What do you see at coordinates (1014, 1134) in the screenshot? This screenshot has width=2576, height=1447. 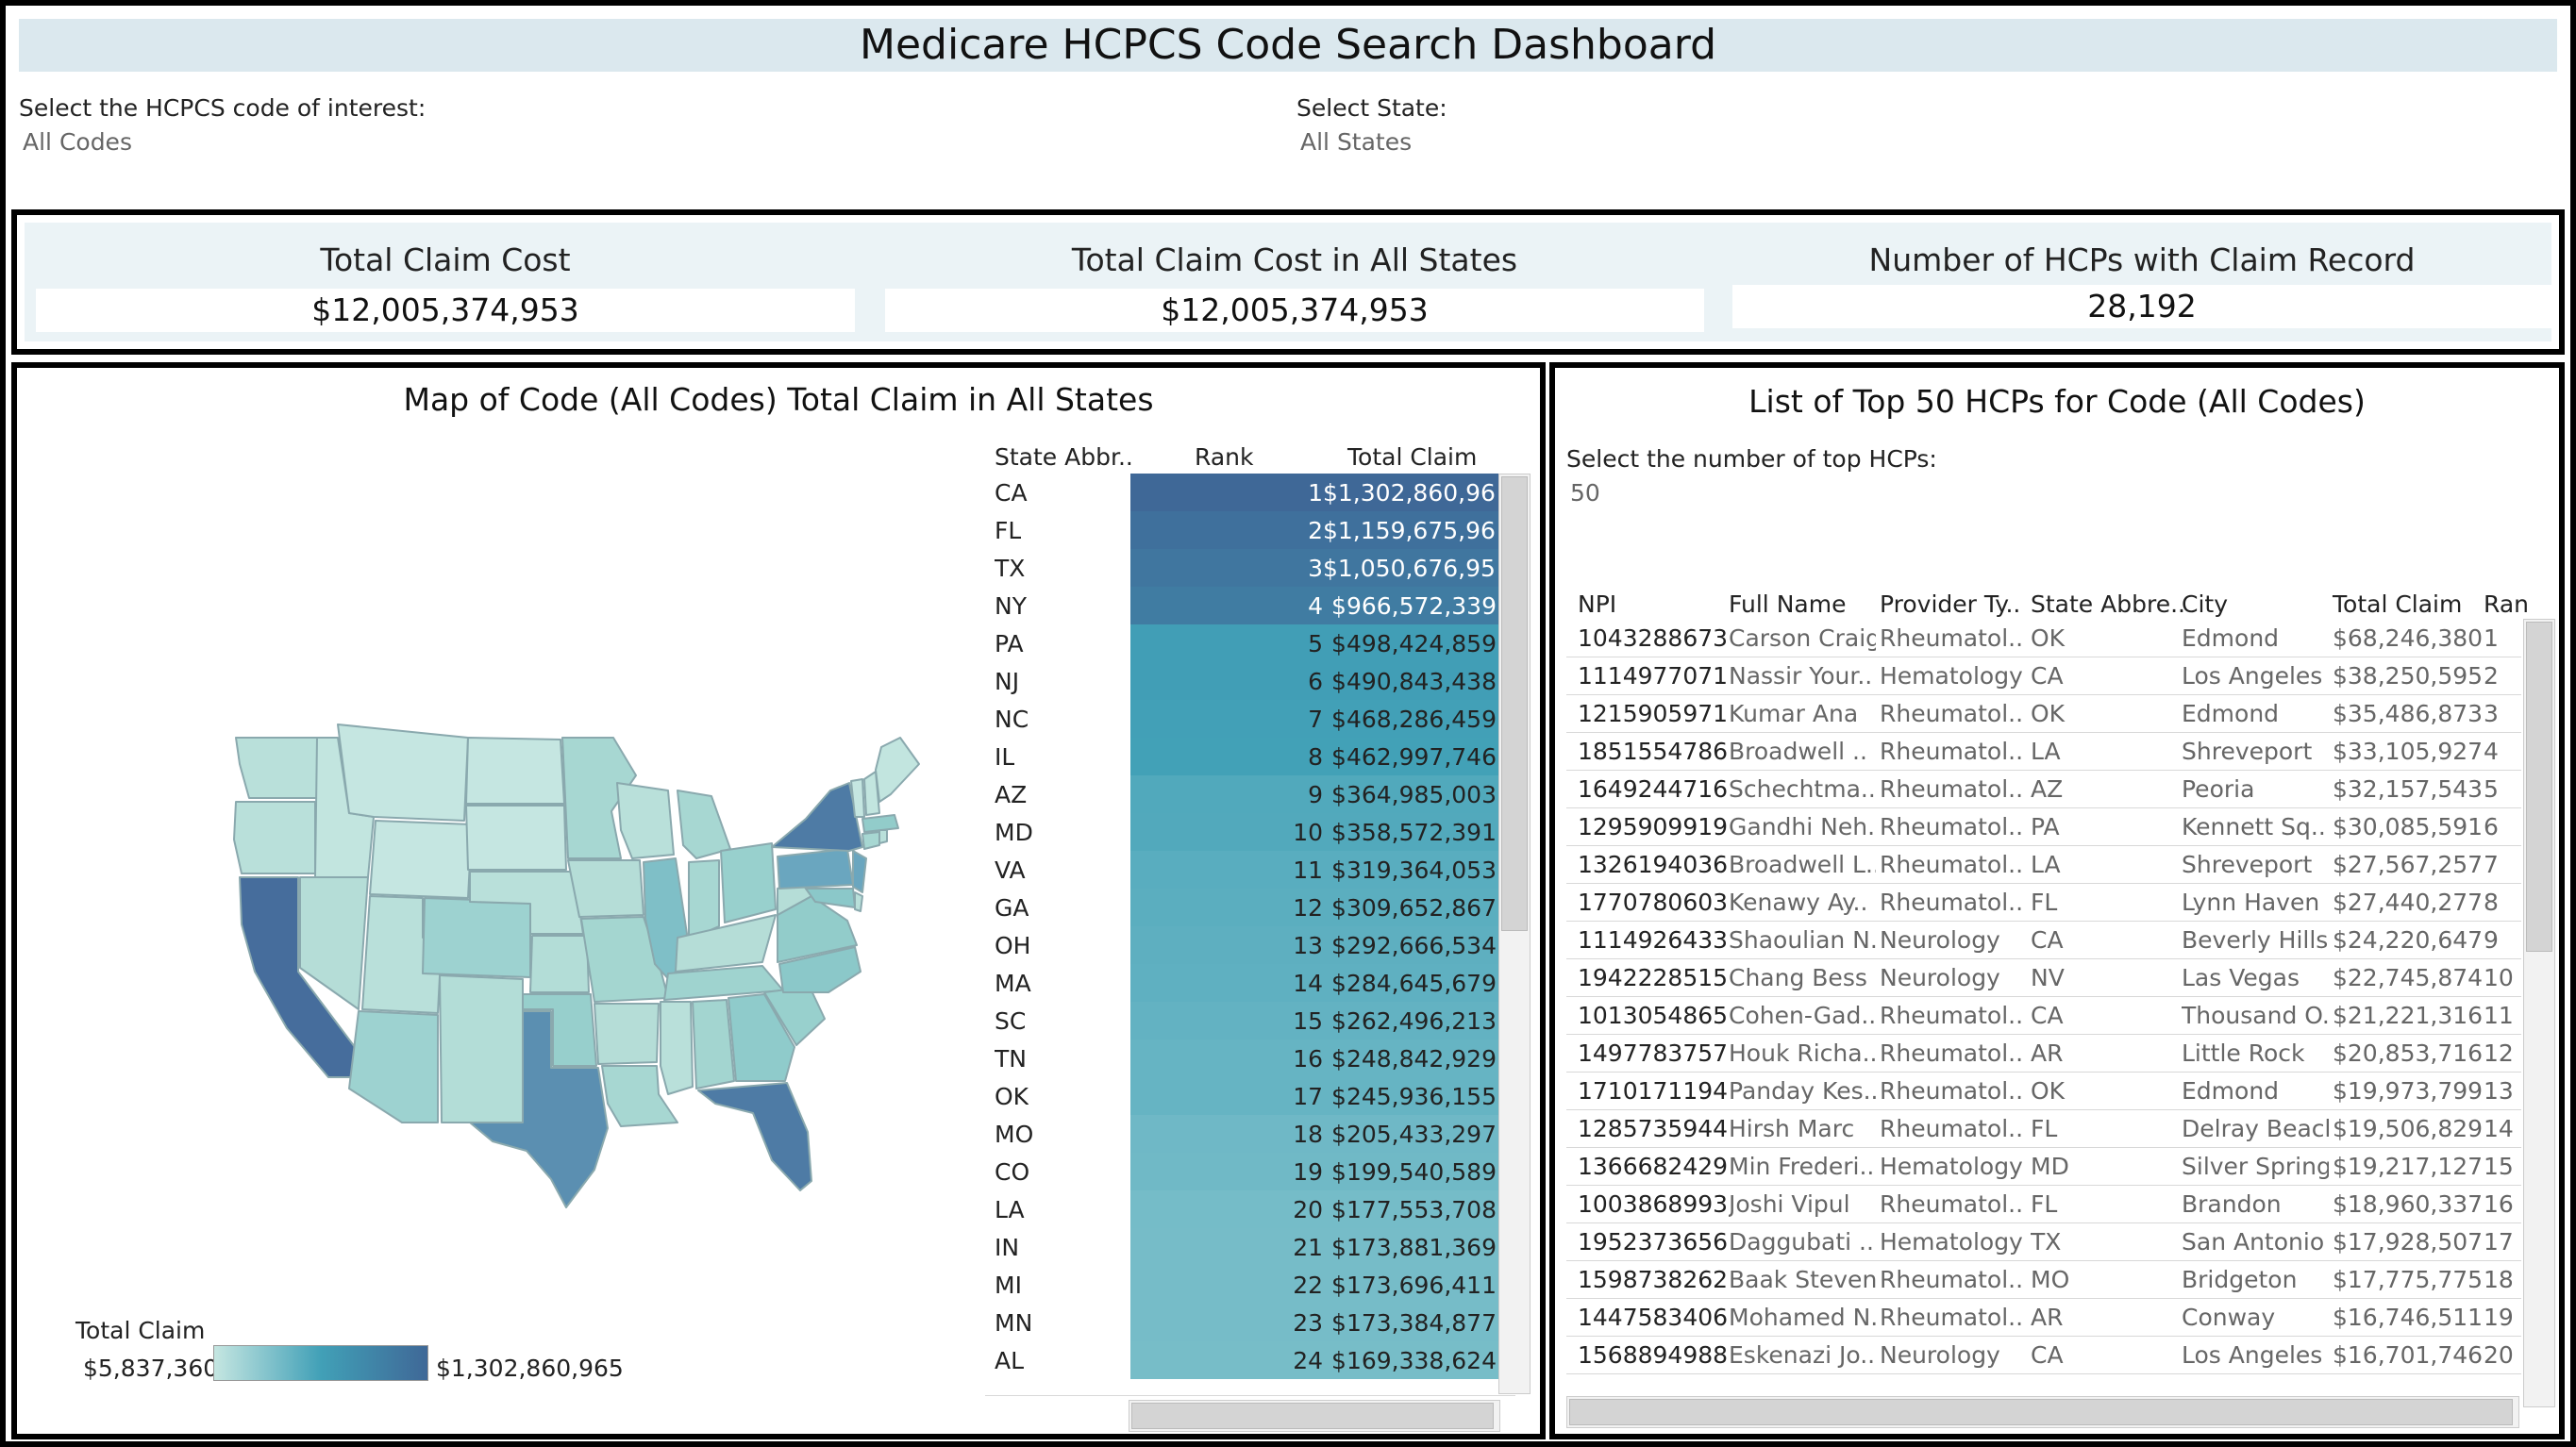 I see `state-abbr-cell: MO` at bounding box center [1014, 1134].